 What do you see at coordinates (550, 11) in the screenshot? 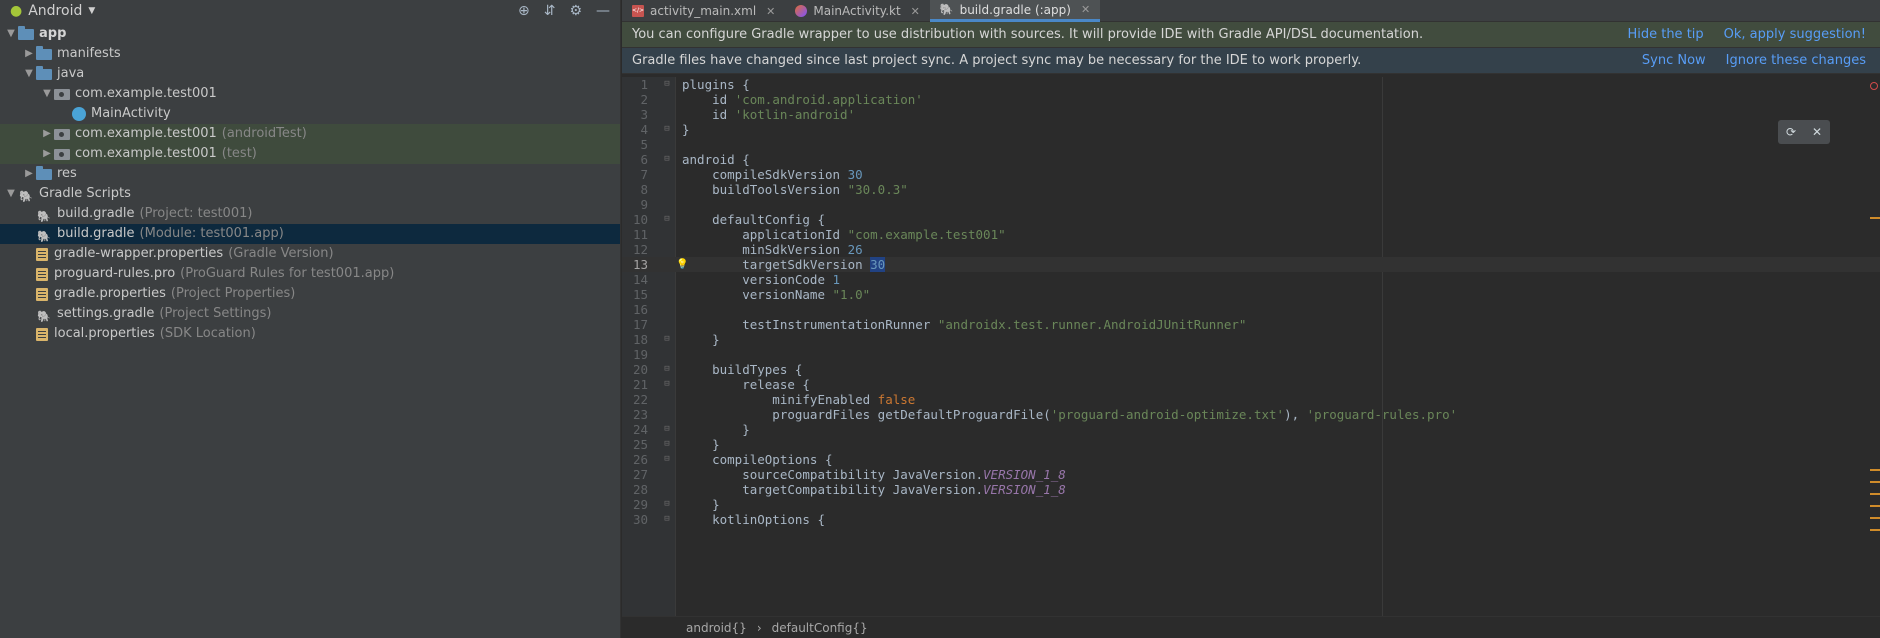
I see `collapse-all-icon: ⇵` at bounding box center [550, 11].